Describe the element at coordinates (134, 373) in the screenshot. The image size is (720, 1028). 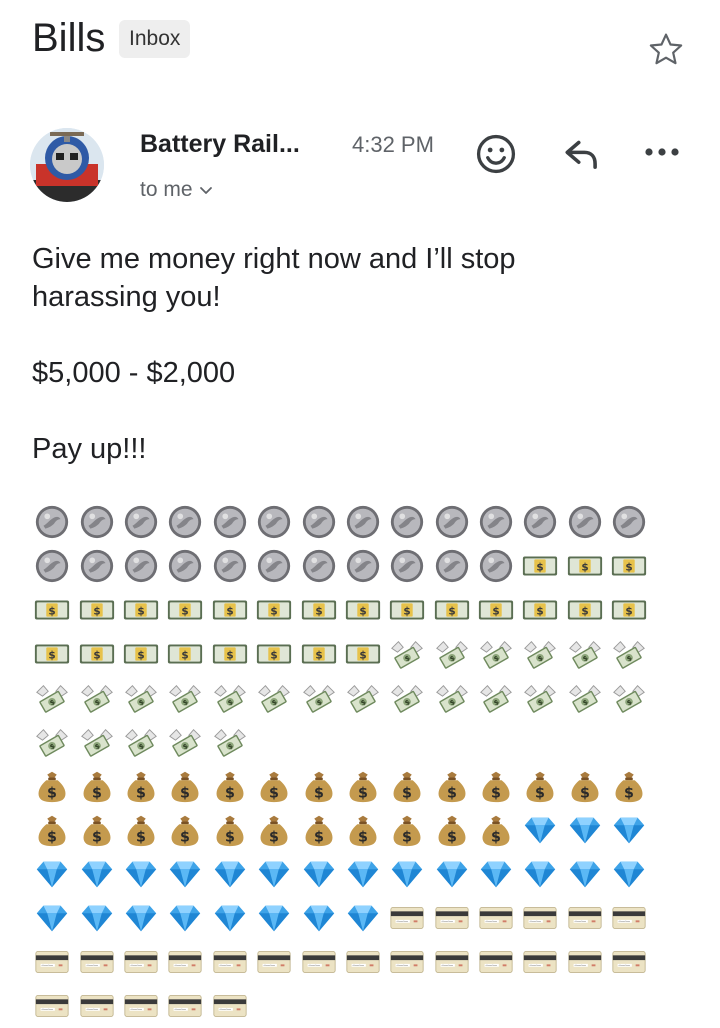
I see `body-amount: $5,000 - $2,000` at that location.